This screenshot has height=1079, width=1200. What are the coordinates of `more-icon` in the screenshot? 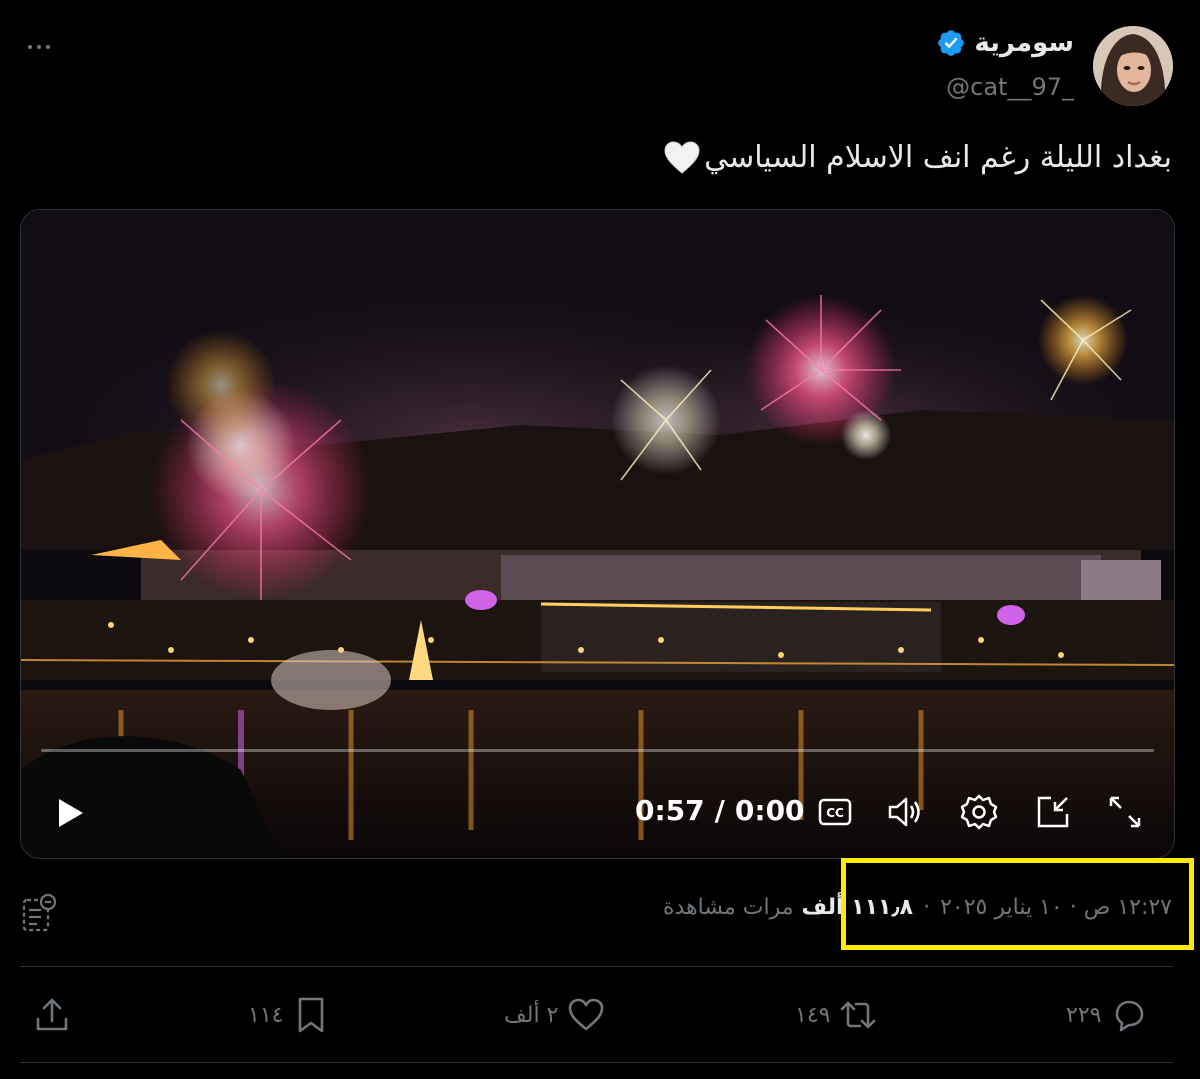 It's located at (30, 47).